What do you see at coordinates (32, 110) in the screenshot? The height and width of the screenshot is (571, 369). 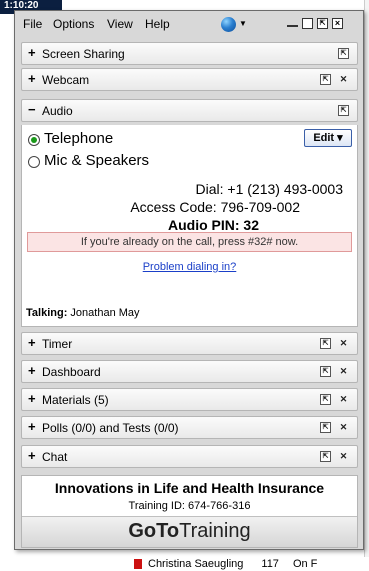 I see `collapse-icon: −` at bounding box center [32, 110].